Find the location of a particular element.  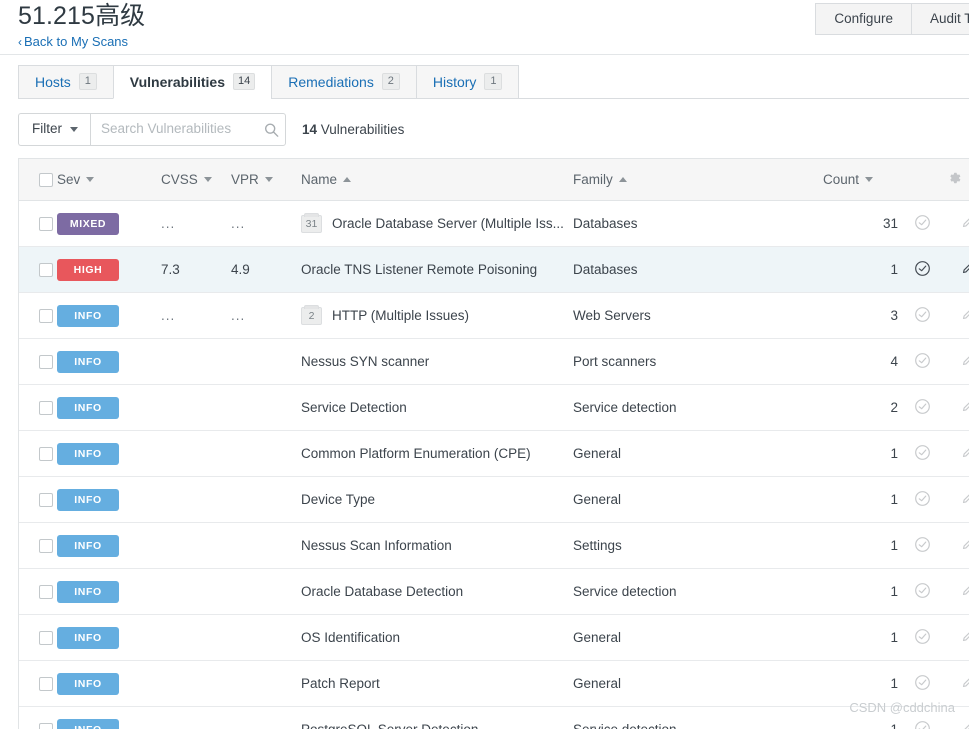

table-row: INFO Patch Report General 1 is located at coordinates (494, 683).